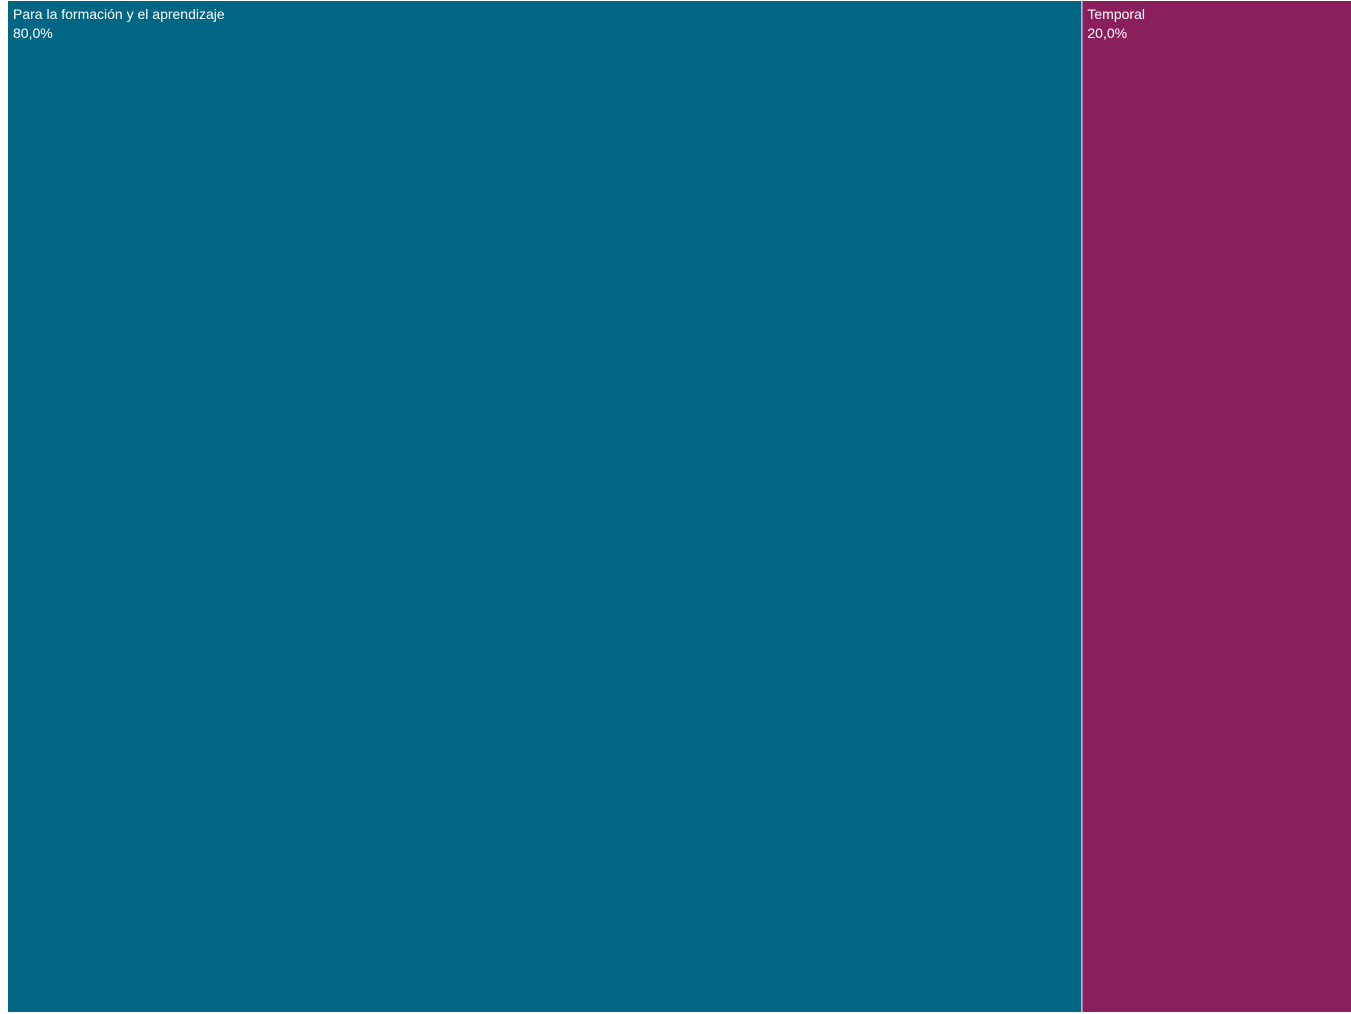  Describe the element at coordinates (1107, 33) in the screenshot. I see `treemap-value-label: 20,0%` at that location.